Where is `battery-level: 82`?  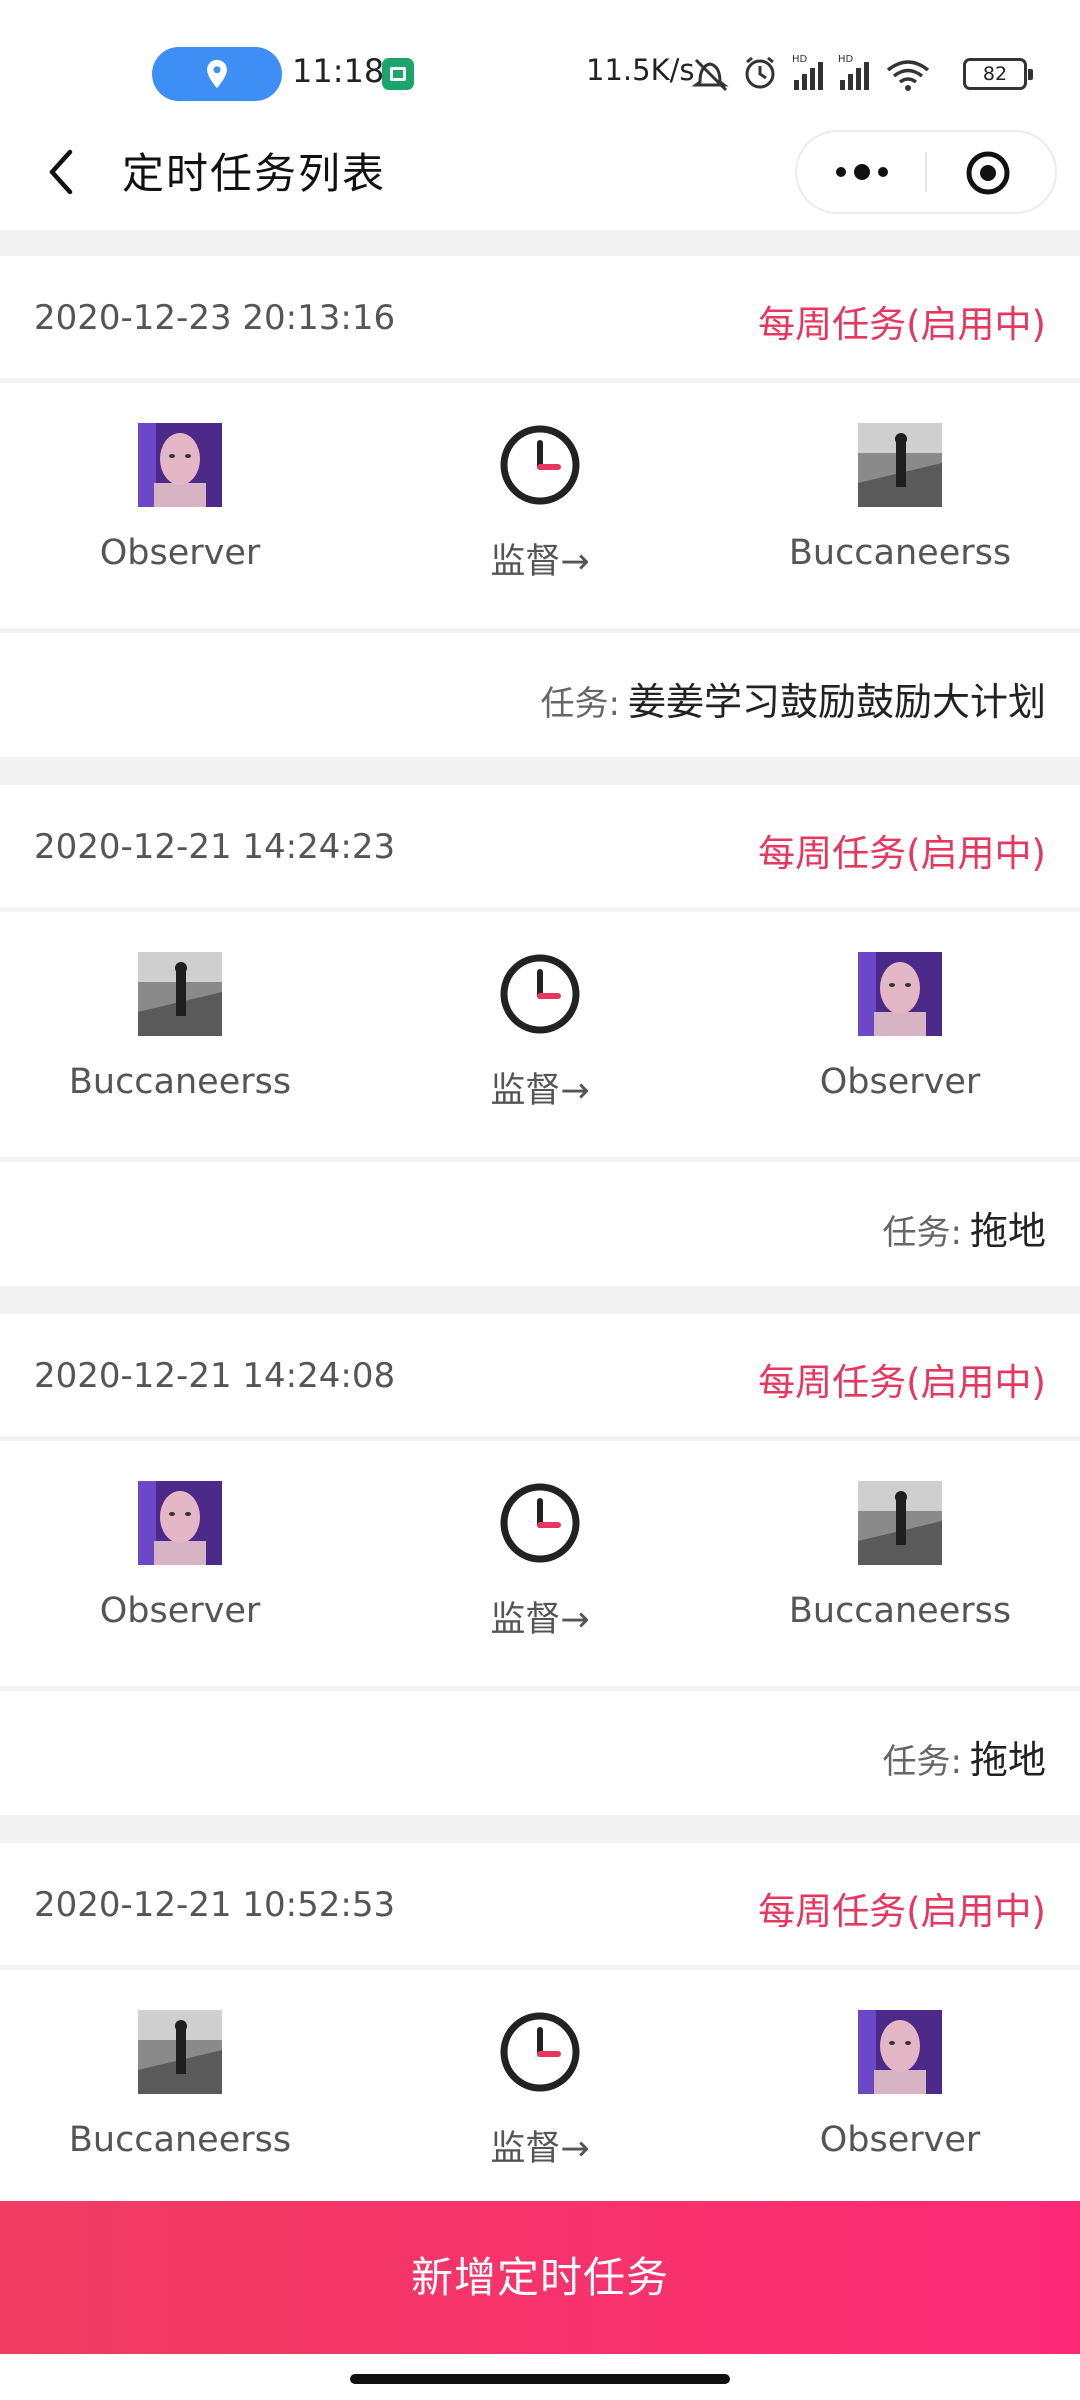 battery-level: 82 is located at coordinates (995, 74).